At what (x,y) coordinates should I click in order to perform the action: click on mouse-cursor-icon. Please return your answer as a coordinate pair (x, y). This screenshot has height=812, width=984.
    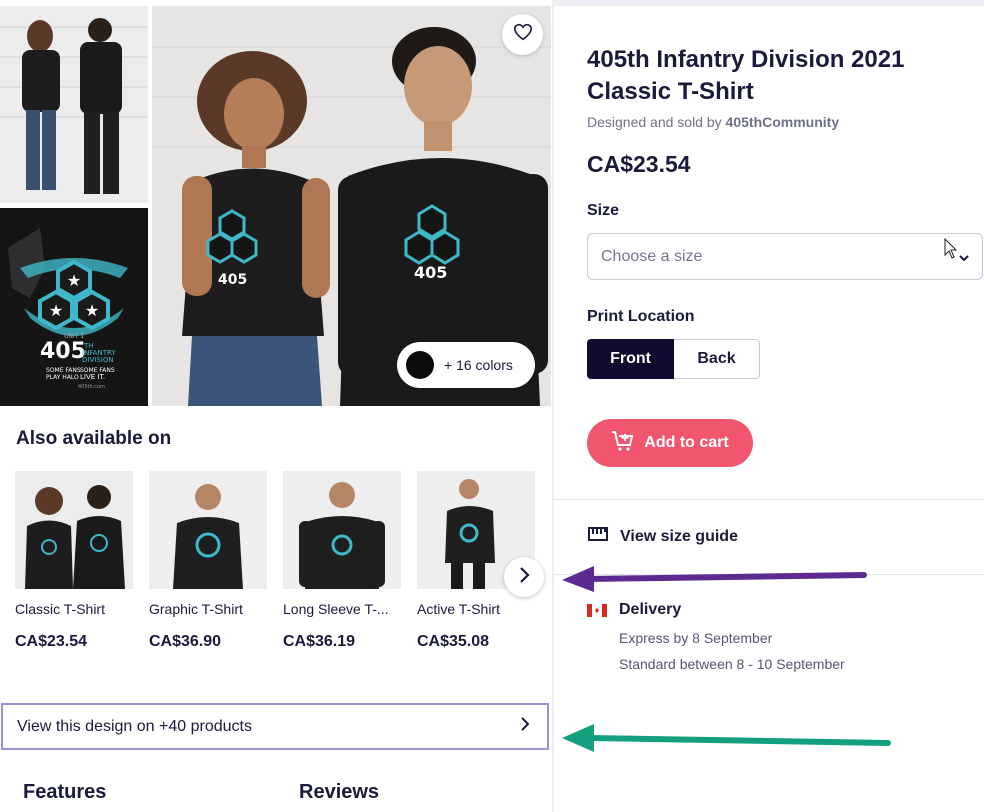
    Looking at the image, I should click on (951, 251).